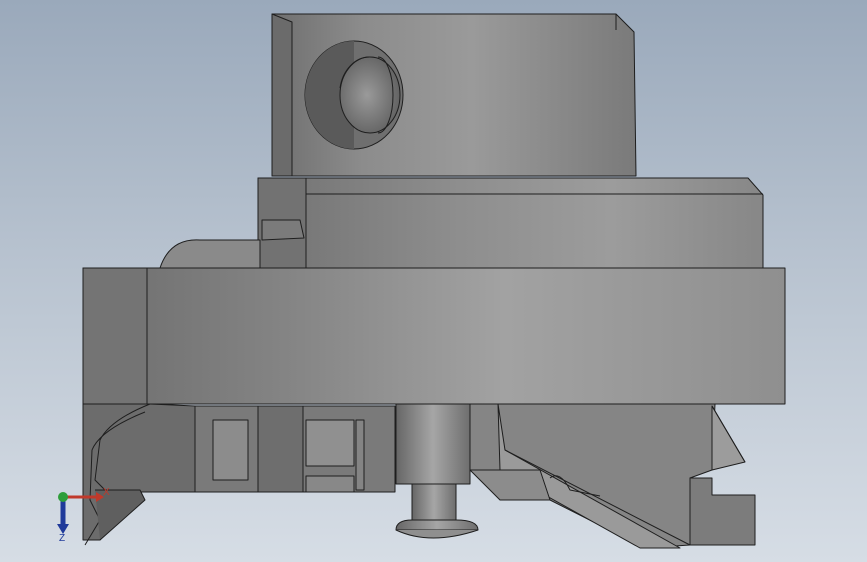  What do you see at coordinates (62, 538) in the screenshot?
I see `z-axis-label: Z` at bounding box center [62, 538].